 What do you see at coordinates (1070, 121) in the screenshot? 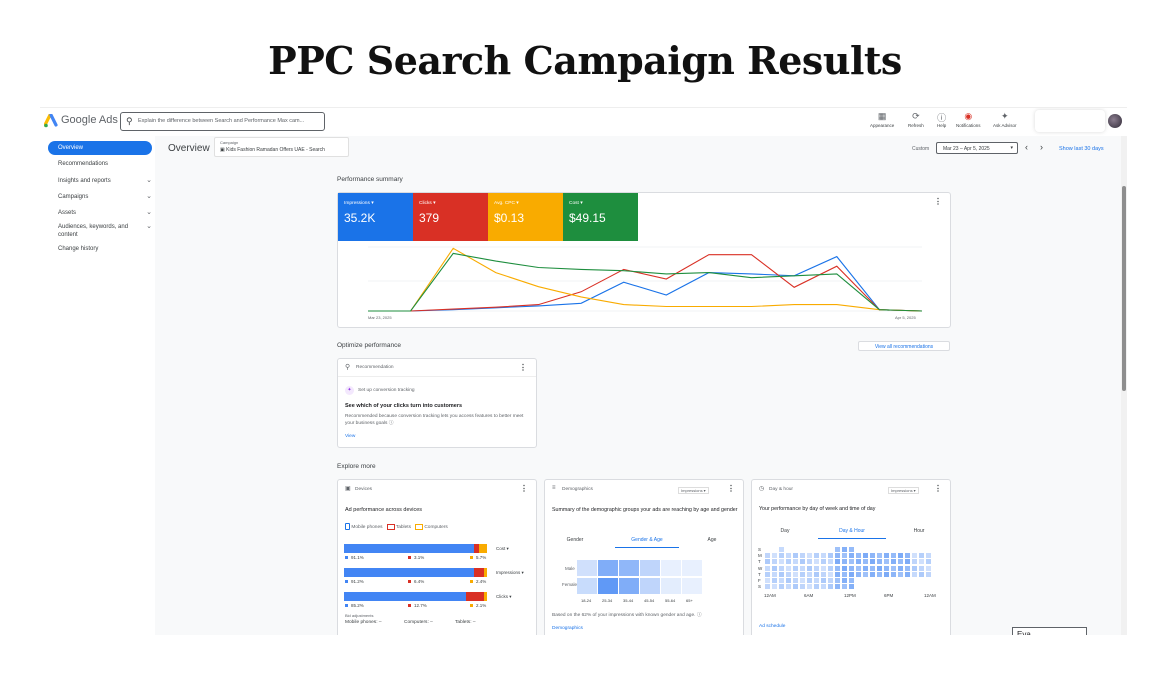
I see `account-switcher` at bounding box center [1070, 121].